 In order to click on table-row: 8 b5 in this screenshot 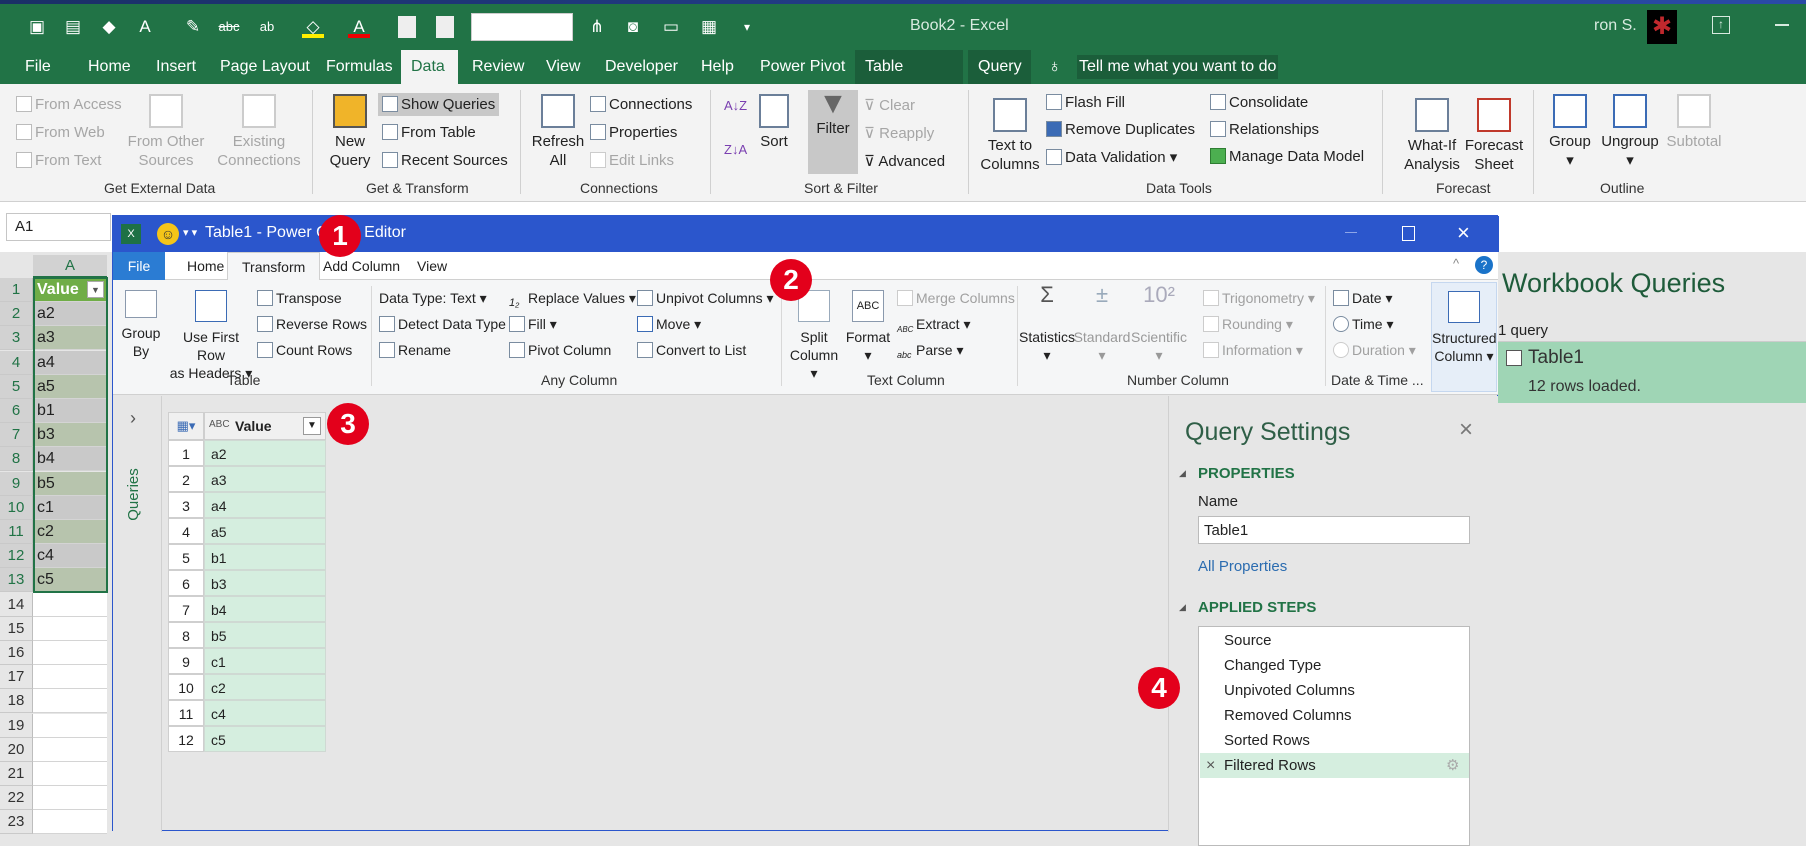, I will do `click(247, 635)`.